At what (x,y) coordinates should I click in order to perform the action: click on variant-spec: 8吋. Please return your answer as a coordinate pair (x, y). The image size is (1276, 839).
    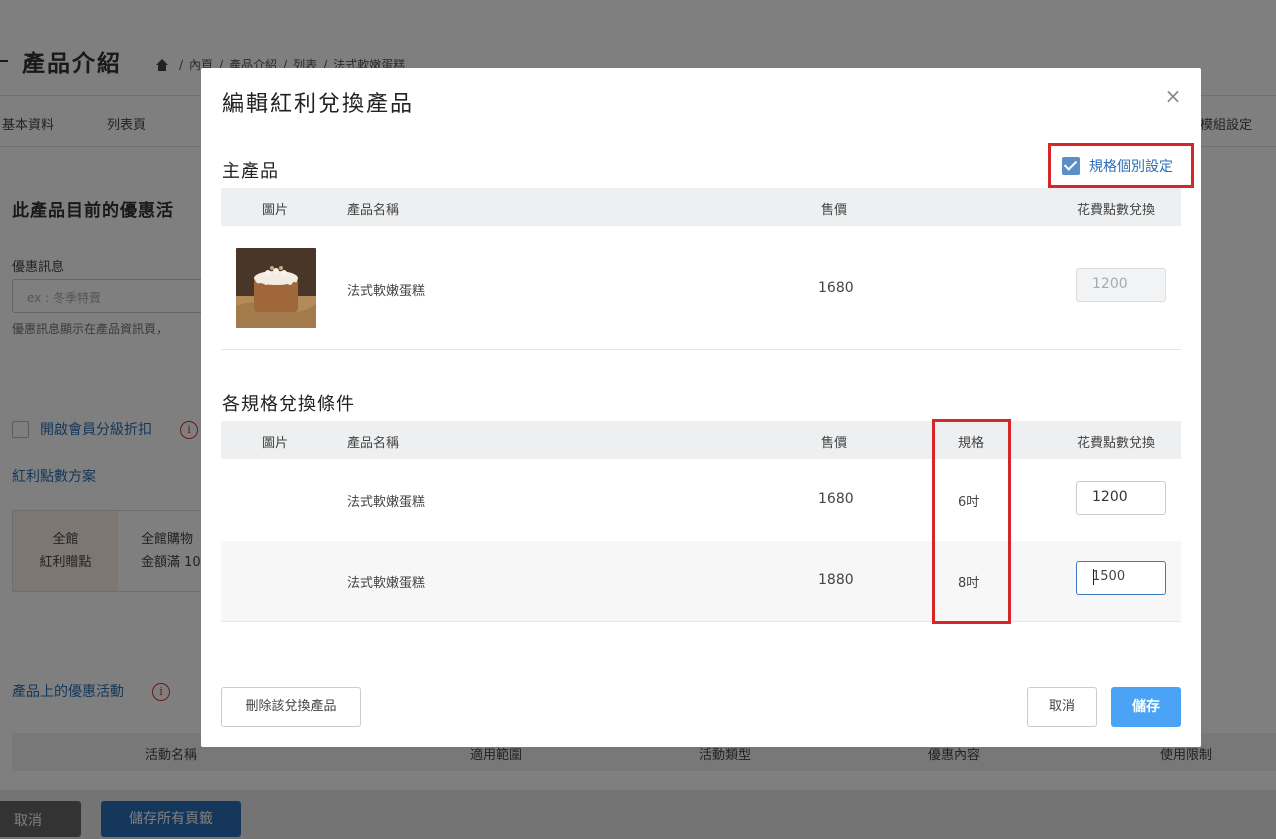
    Looking at the image, I should click on (969, 583).